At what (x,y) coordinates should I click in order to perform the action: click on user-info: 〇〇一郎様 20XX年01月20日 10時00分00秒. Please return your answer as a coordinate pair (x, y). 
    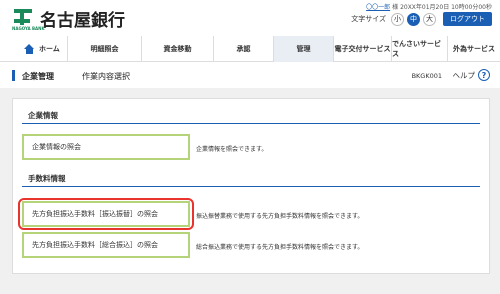
    Looking at the image, I should click on (429, 6).